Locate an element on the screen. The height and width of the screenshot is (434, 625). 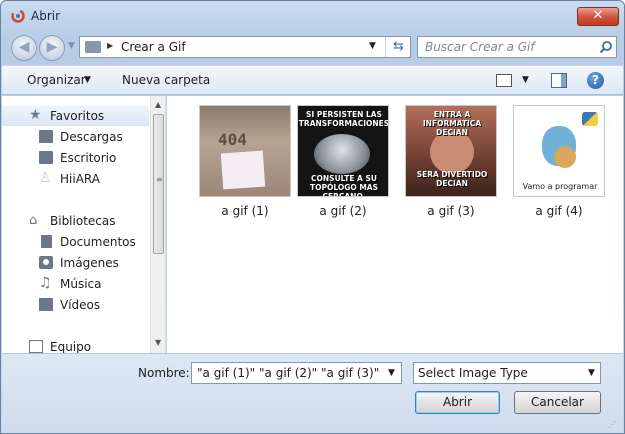
nav-item-libraries: ⌂ Bibliotecas is located at coordinates (75, 221).